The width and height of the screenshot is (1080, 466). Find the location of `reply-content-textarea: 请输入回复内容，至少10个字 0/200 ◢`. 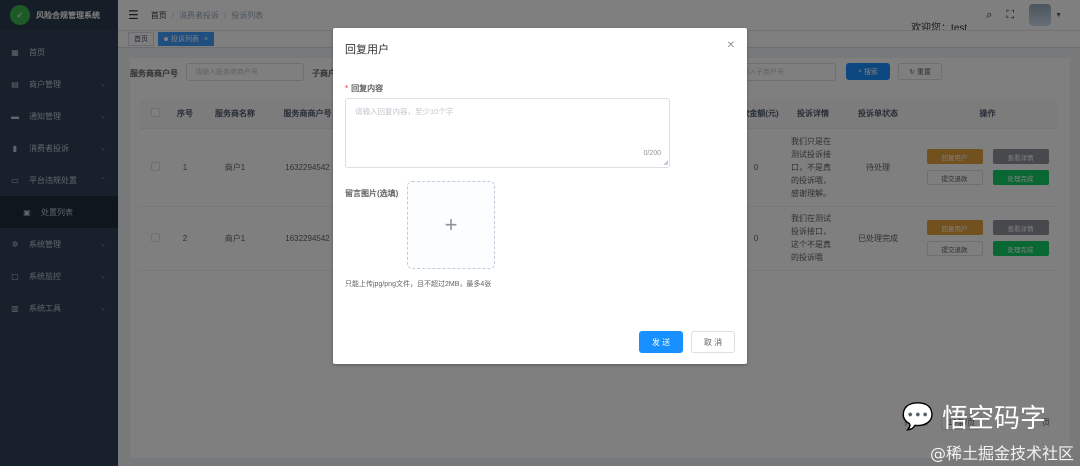

reply-content-textarea: 请输入回复内容，至少10个字 0/200 ◢ is located at coordinates (507, 133).